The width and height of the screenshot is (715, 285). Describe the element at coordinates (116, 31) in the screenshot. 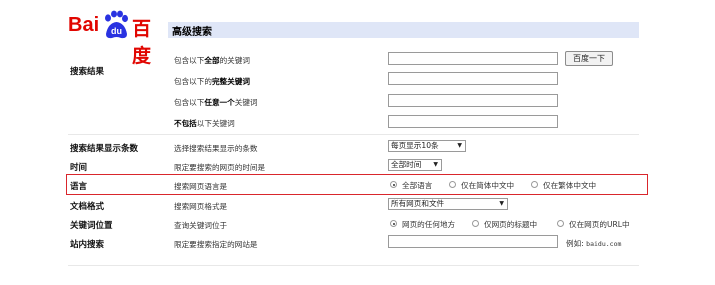

I see `logo-du: du` at that location.